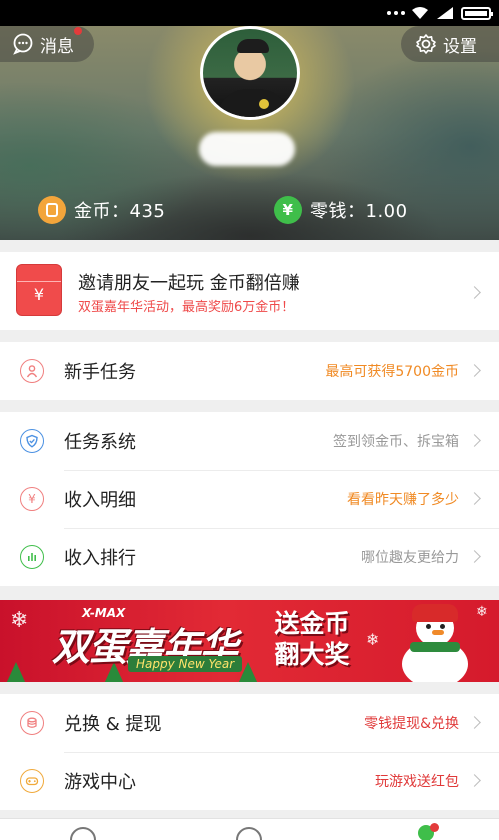 Image resolution: width=499 pixels, height=840 pixels. Describe the element at coordinates (39, 290) in the screenshot. I see `red-envelope-icon: ¥` at that location.